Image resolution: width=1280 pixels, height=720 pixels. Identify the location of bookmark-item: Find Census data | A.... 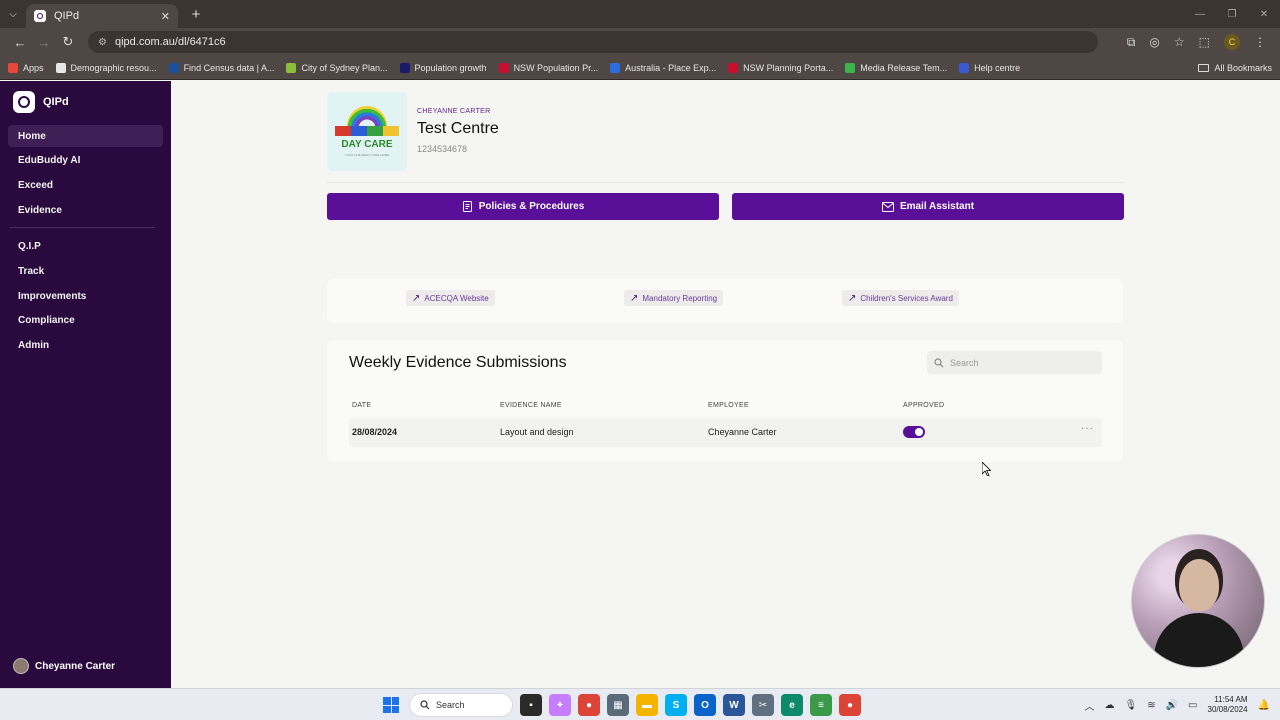
(221, 67).